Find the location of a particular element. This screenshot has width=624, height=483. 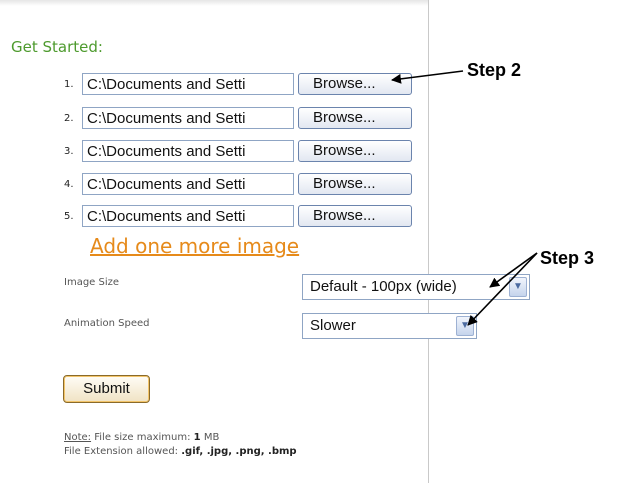

annotation-arrows is located at coordinates (464, 198).